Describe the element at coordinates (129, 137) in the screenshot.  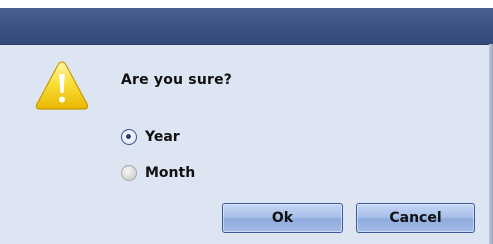
I see `radio-button-selected` at that location.